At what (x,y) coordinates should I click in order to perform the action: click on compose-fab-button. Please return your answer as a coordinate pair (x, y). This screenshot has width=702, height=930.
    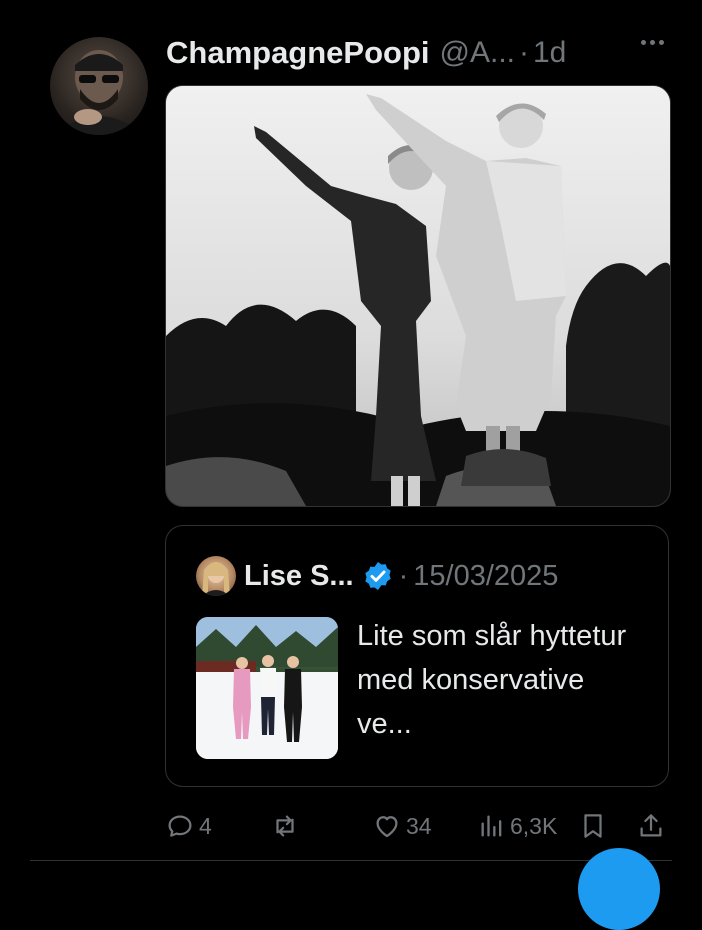
    Looking at the image, I should click on (619, 889).